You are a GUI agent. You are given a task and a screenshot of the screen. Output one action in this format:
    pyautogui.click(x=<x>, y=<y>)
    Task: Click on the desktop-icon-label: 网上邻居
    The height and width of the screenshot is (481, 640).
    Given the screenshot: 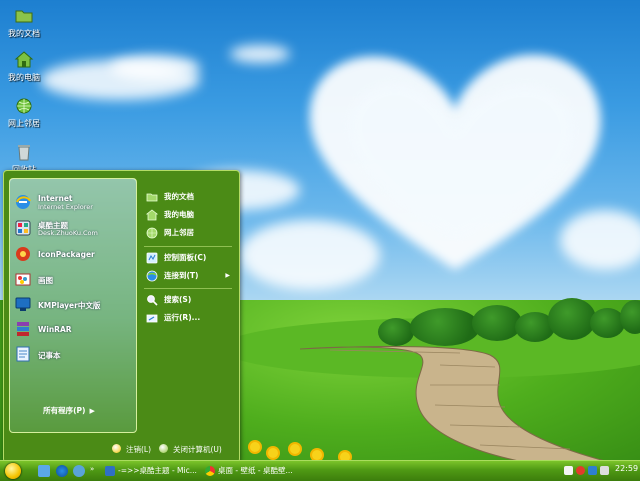 What is the action you would take?
    pyautogui.click(x=24, y=123)
    